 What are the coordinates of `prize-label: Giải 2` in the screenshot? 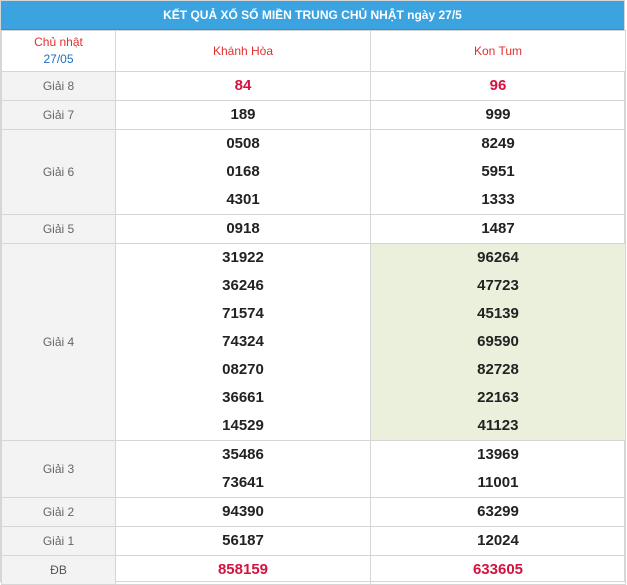 It's located at (58, 512).